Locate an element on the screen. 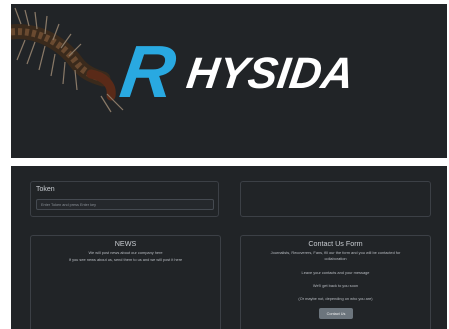 Image resolution: width=449 pixels, height=329 pixels. news-line: We will post news about our company here is located at coordinates (125, 252).